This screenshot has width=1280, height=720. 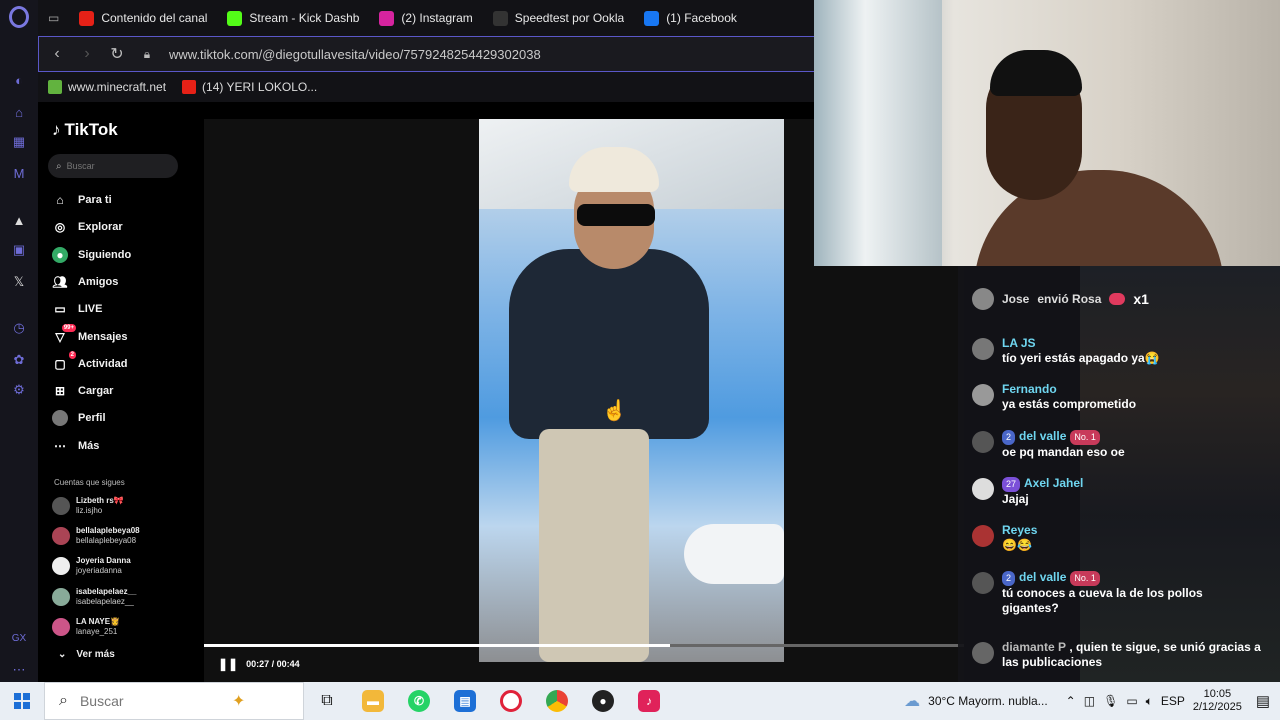 What do you see at coordinates (60, 282) in the screenshot?
I see `friends-icon: 👥︎` at bounding box center [60, 282].